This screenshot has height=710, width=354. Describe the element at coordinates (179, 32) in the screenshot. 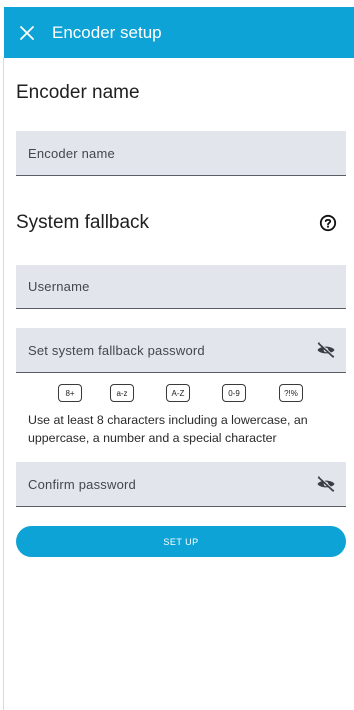

I see `app-bar: Encoder setup` at that location.